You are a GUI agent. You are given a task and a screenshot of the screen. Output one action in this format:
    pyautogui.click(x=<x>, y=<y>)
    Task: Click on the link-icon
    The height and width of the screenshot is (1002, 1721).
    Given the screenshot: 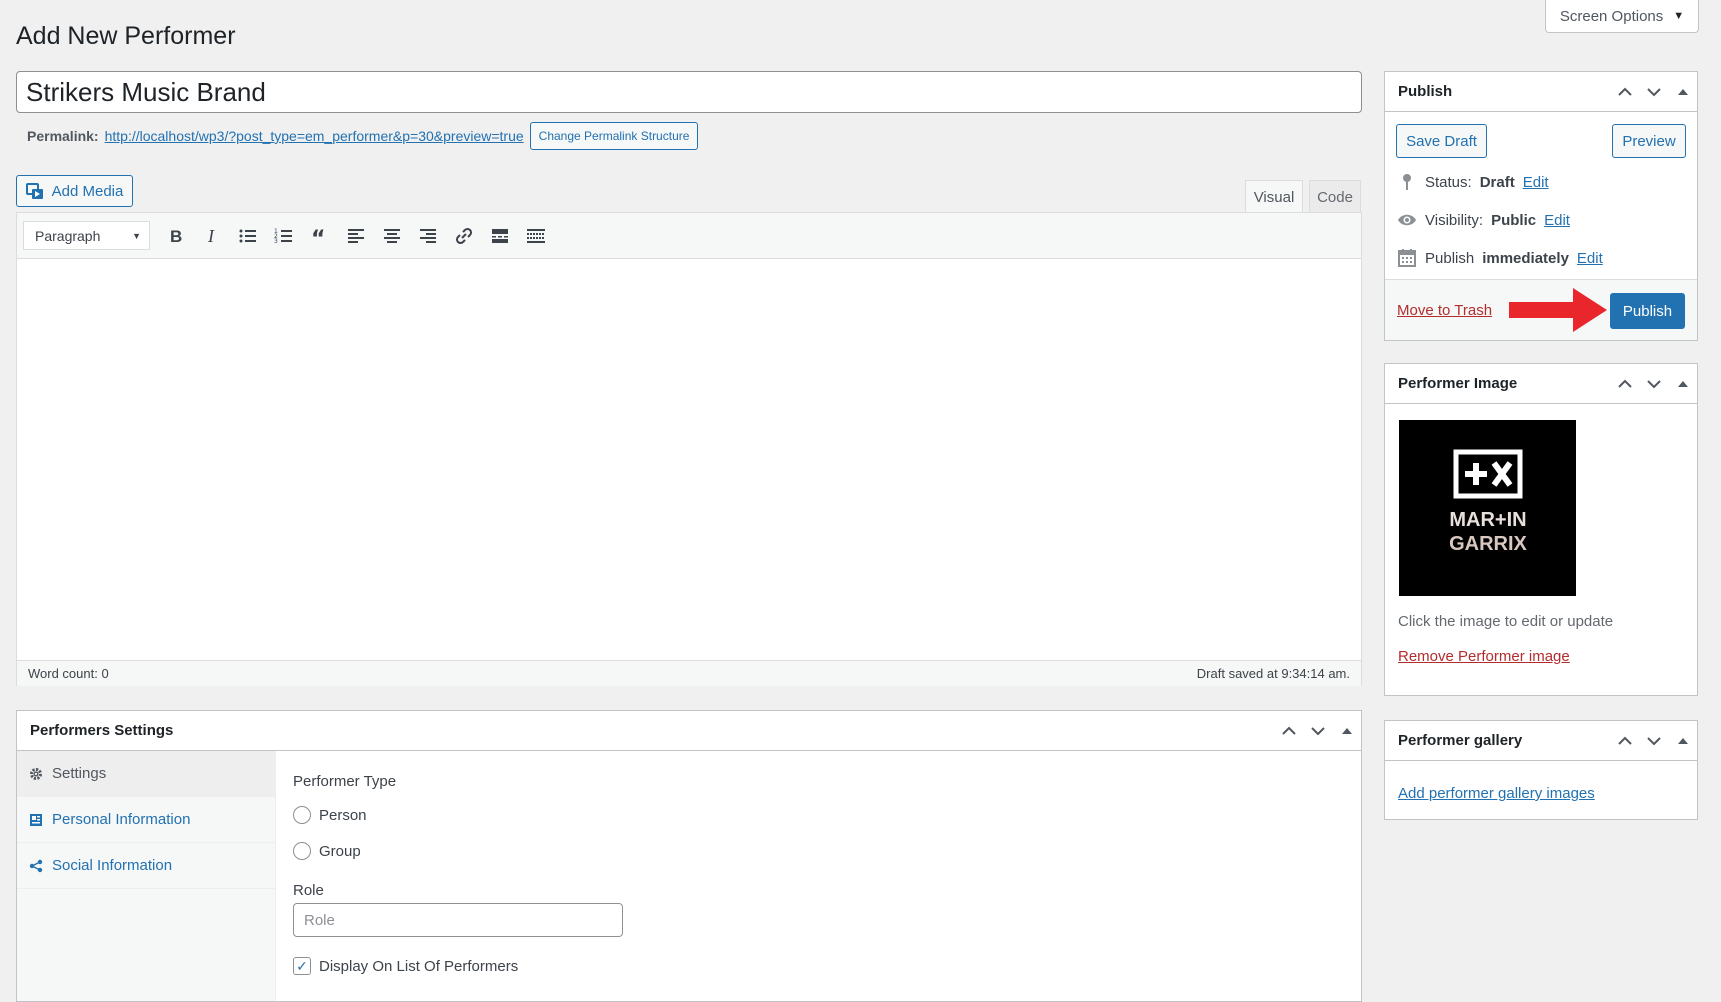 What is the action you would take?
    pyautogui.click(x=464, y=236)
    